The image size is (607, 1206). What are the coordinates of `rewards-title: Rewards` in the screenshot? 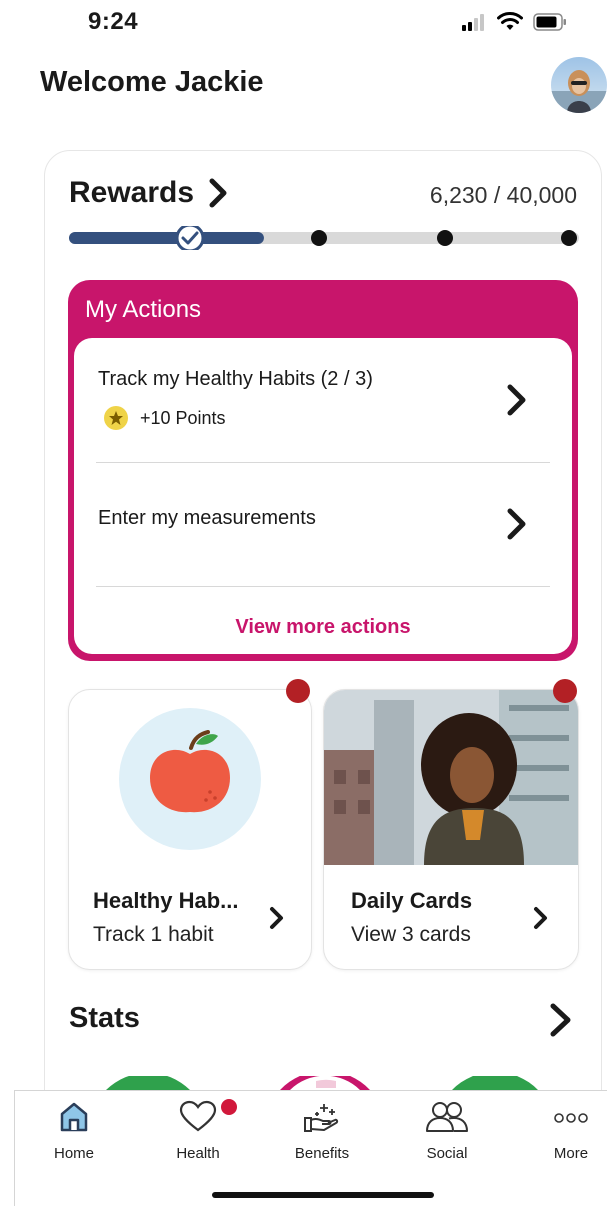 It's located at (132, 192).